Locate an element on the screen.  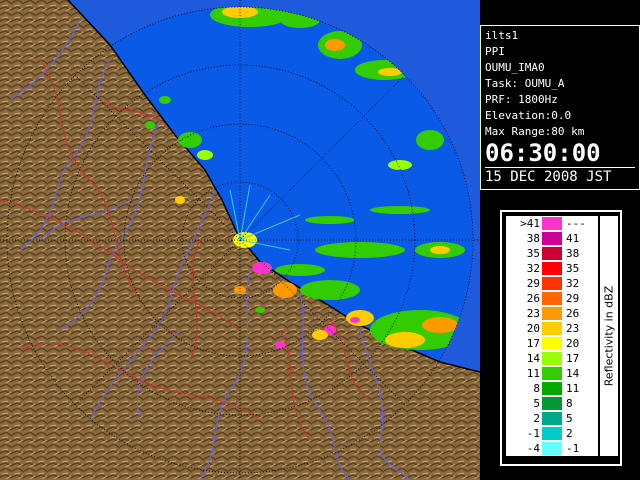
legend-lower-bound: 17 is located at coordinates (533, 343).